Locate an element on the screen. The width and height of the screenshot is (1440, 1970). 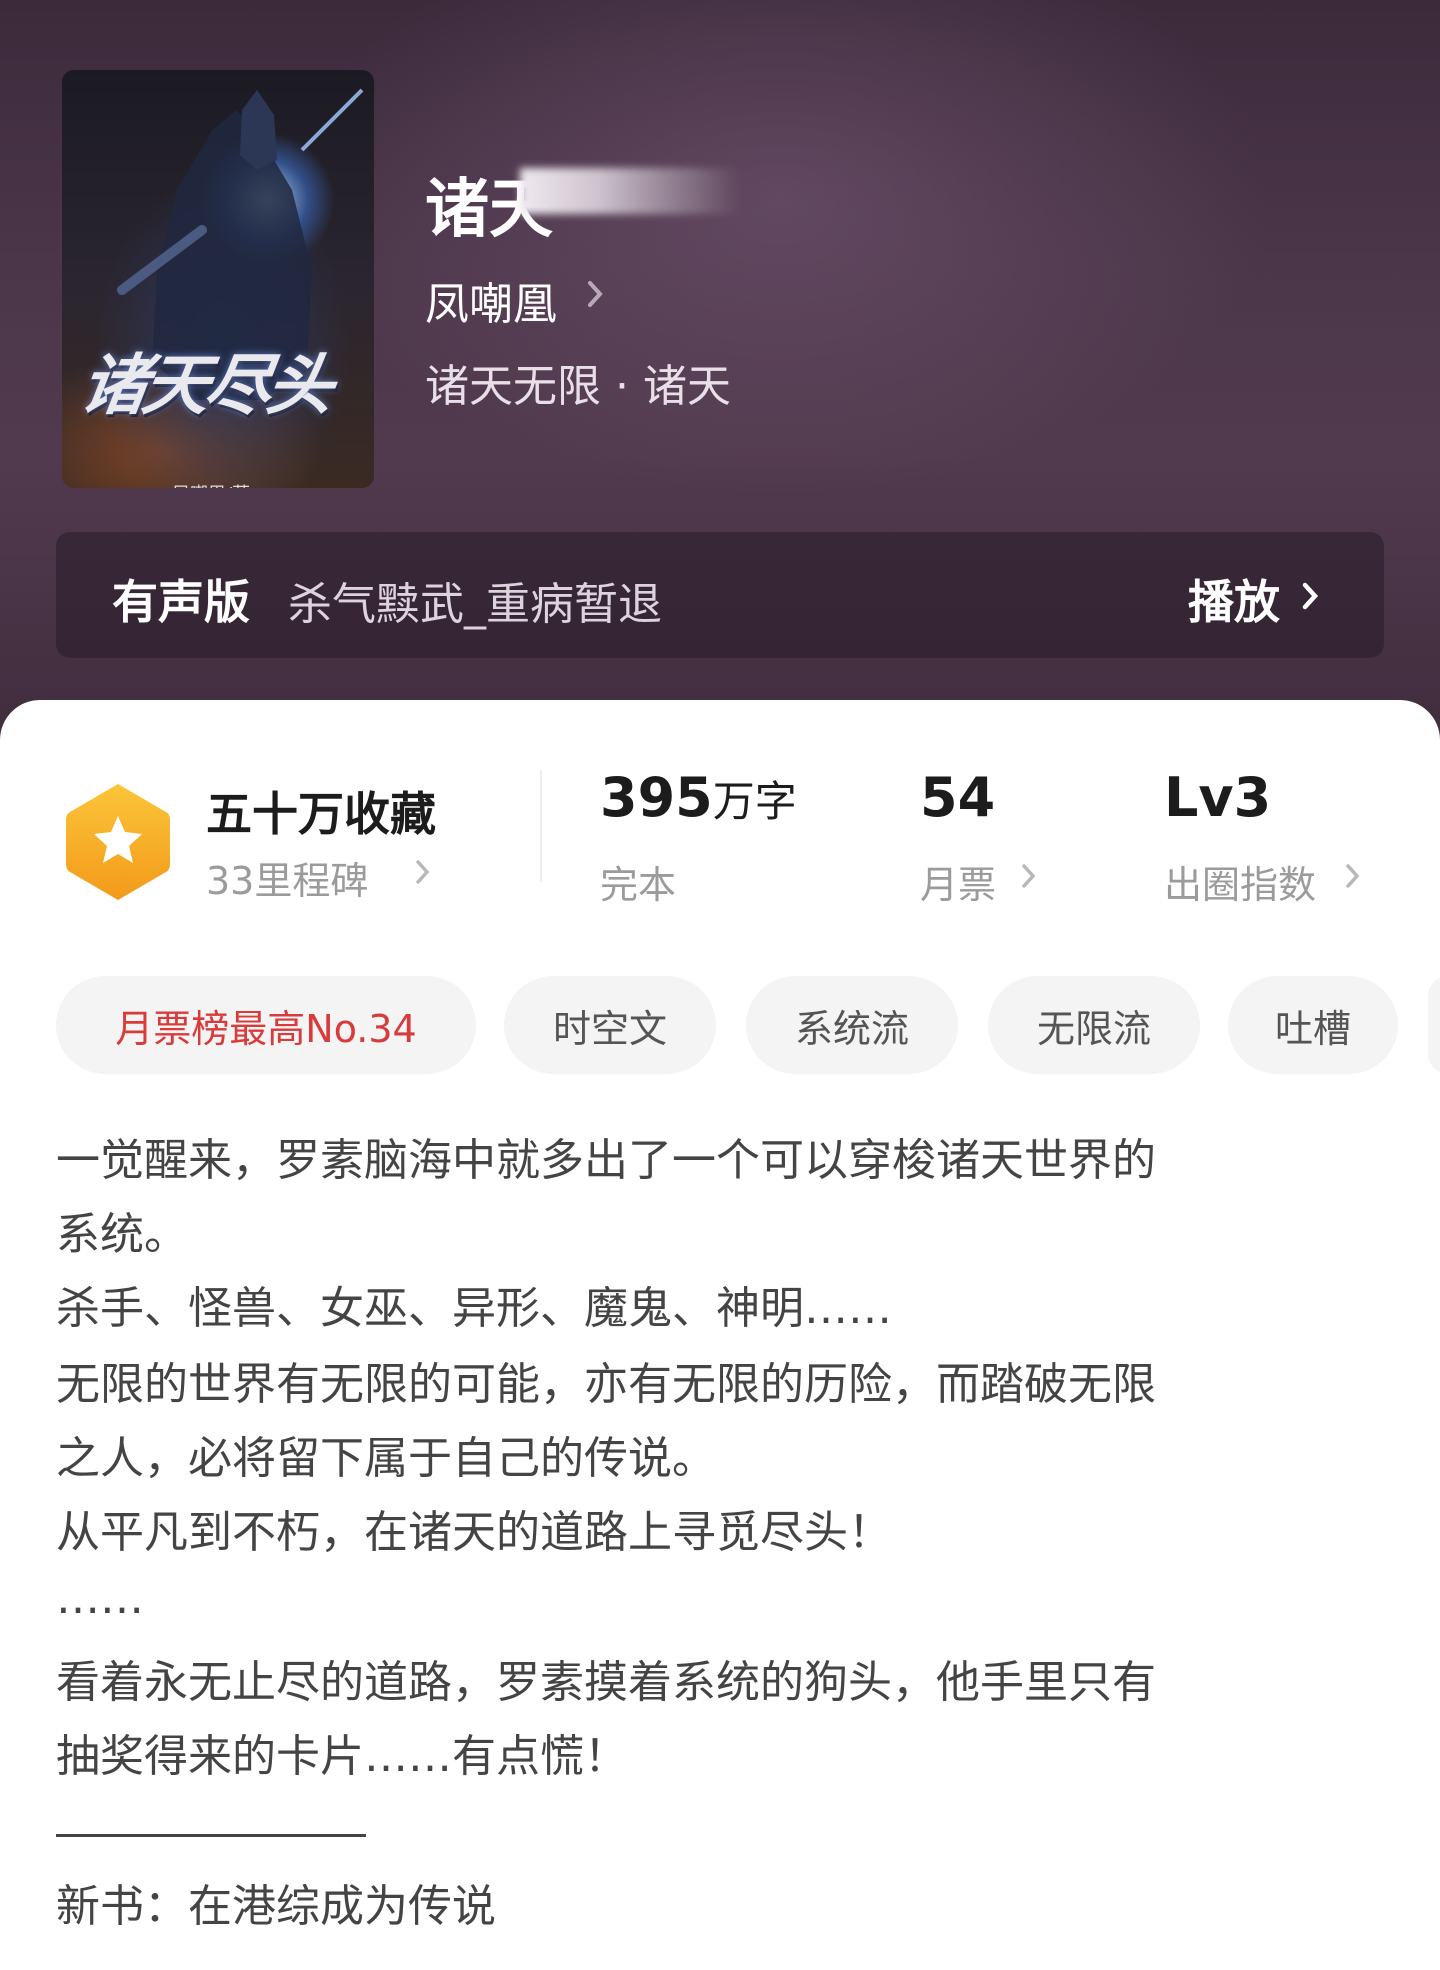
new-book-link: 新书：在港综成为传说 is located at coordinates (721, 1907).